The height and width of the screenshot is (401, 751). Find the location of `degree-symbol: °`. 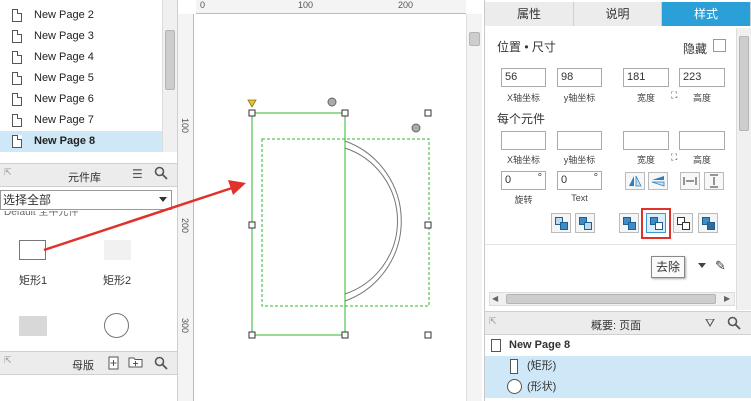

degree-symbol: ° is located at coordinates (595, 178).